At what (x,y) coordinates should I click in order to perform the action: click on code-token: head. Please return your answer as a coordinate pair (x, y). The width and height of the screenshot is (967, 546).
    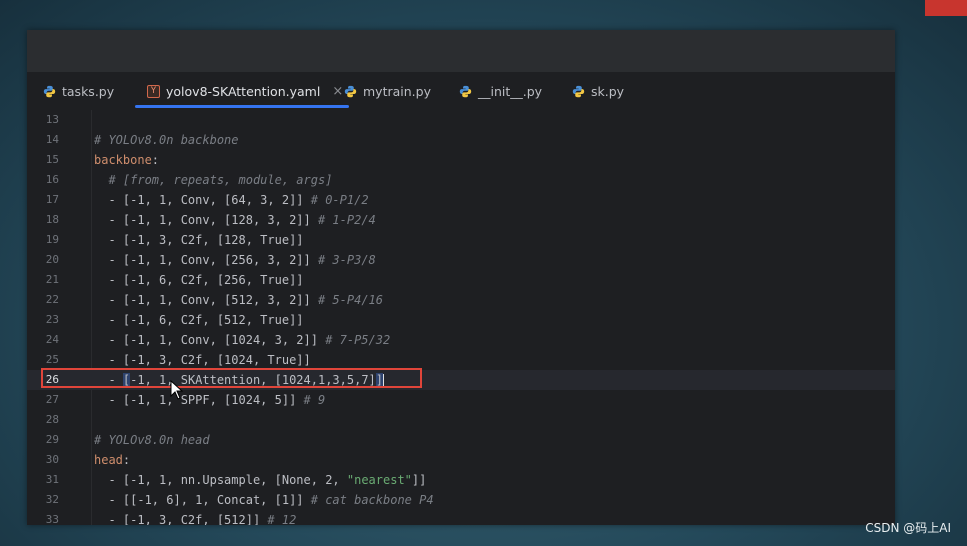
    Looking at the image, I should click on (108, 460).